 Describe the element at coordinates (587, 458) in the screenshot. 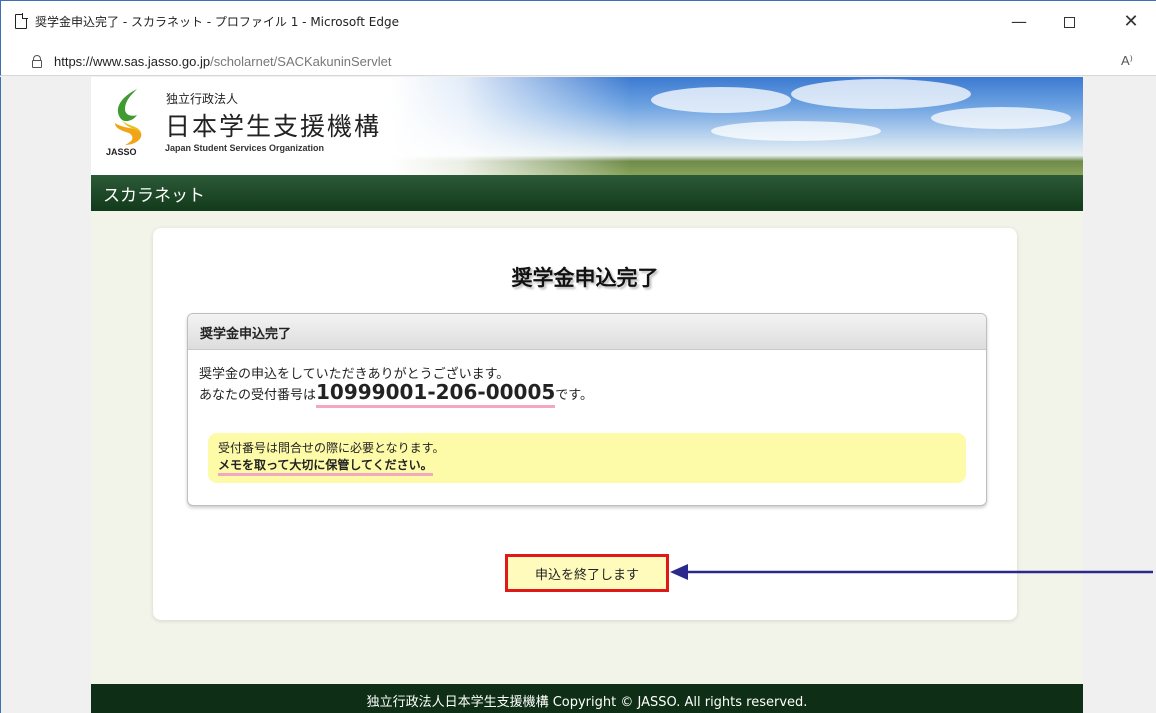

I see `notice-box: 受付番号は問合せの際に必要となります。 メモを取って大切に保管してください。` at that location.